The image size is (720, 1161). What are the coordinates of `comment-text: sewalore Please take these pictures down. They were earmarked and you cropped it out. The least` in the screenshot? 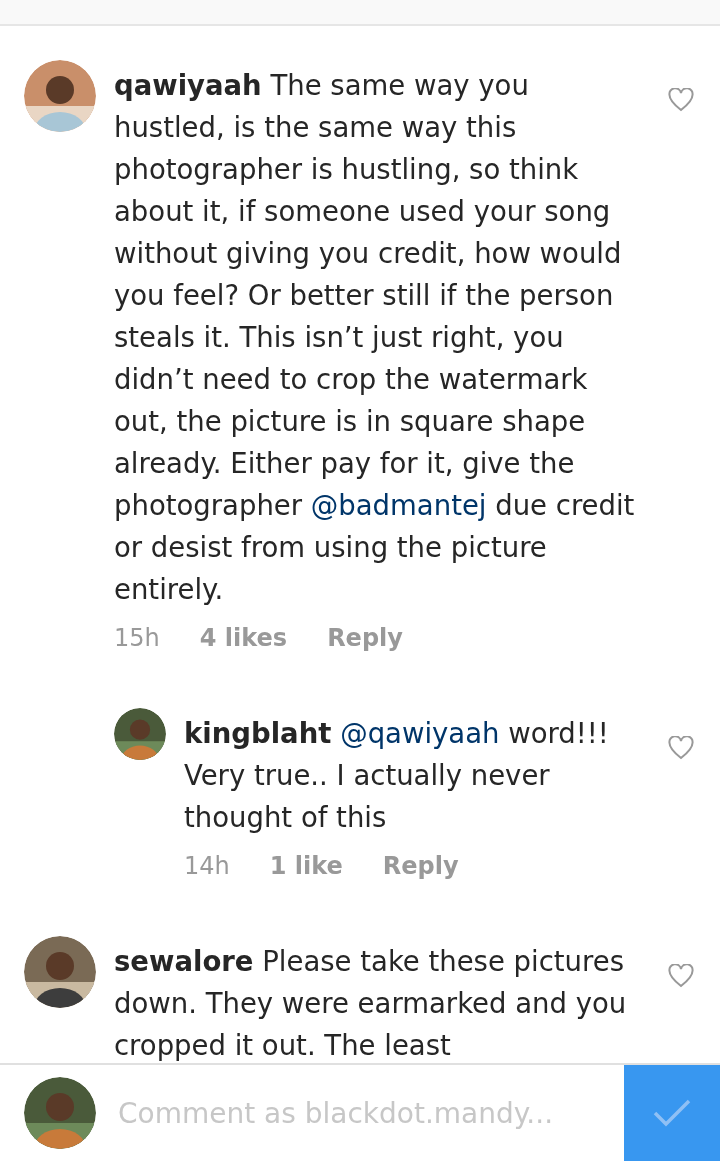 It's located at (371, 1003).